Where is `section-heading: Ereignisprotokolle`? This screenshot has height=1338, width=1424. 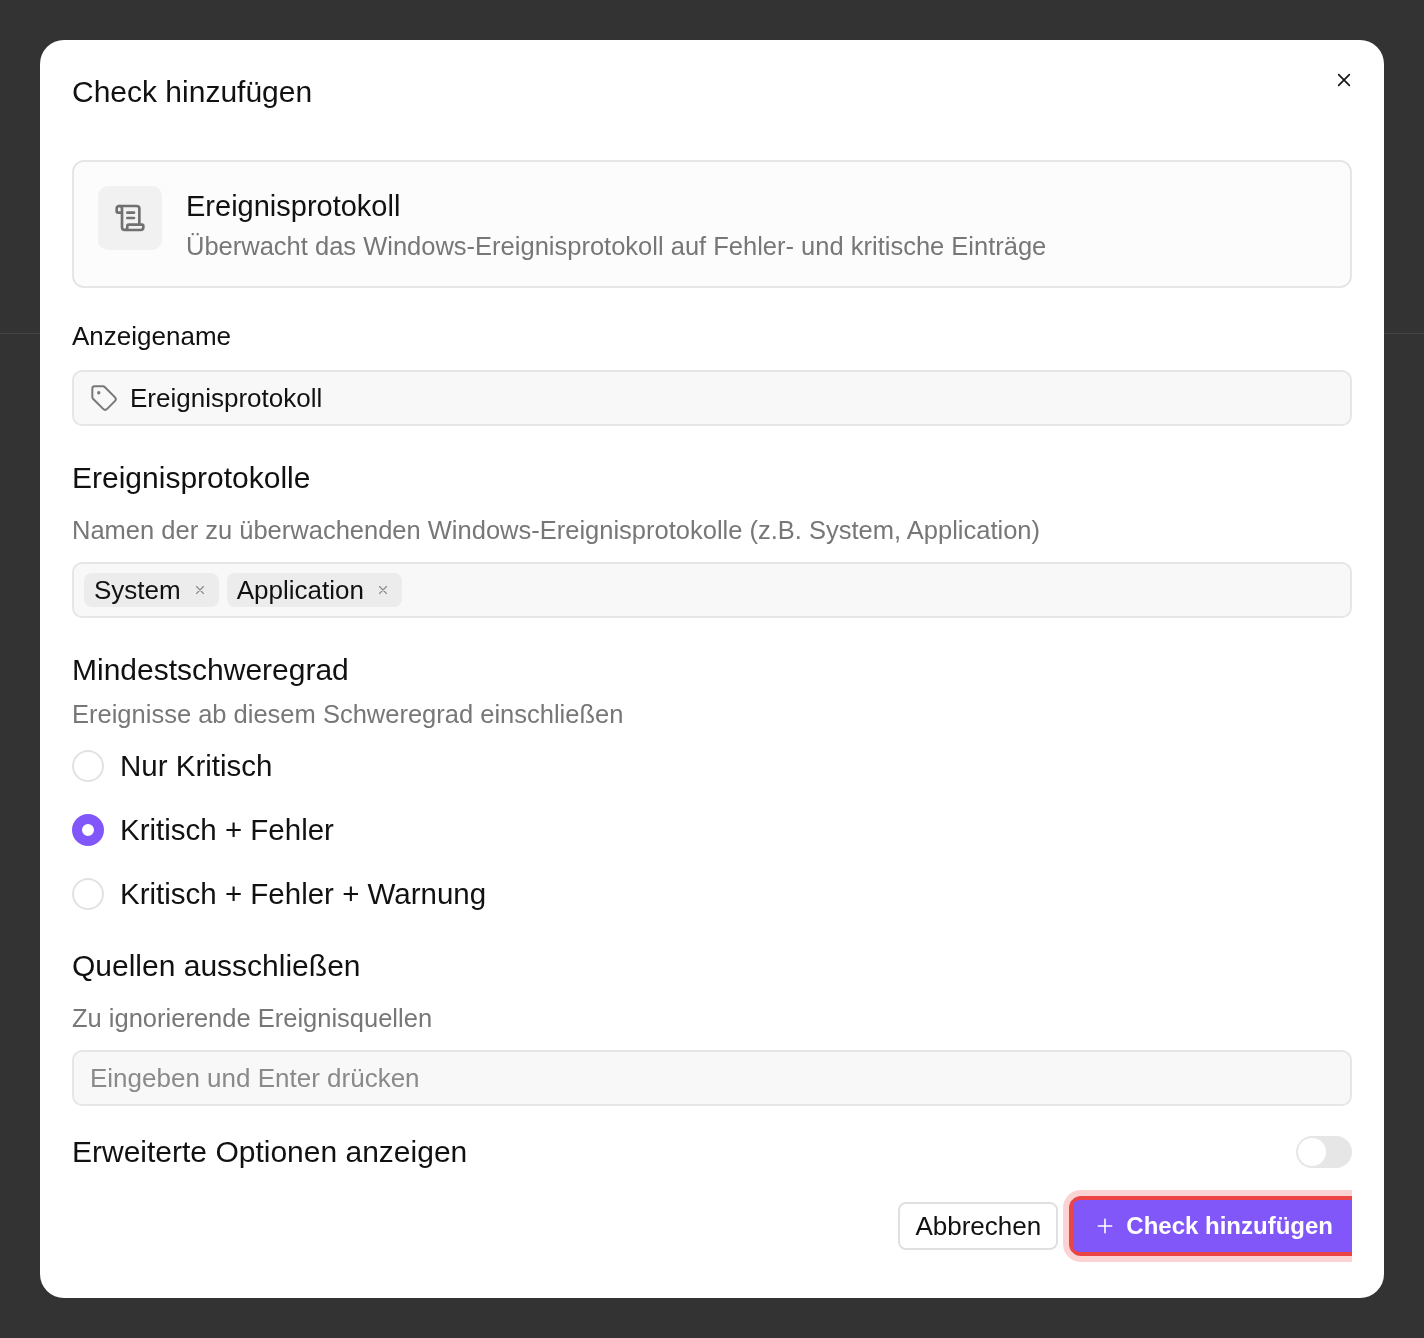
section-heading: Ereignisprotokolle is located at coordinates (192, 478).